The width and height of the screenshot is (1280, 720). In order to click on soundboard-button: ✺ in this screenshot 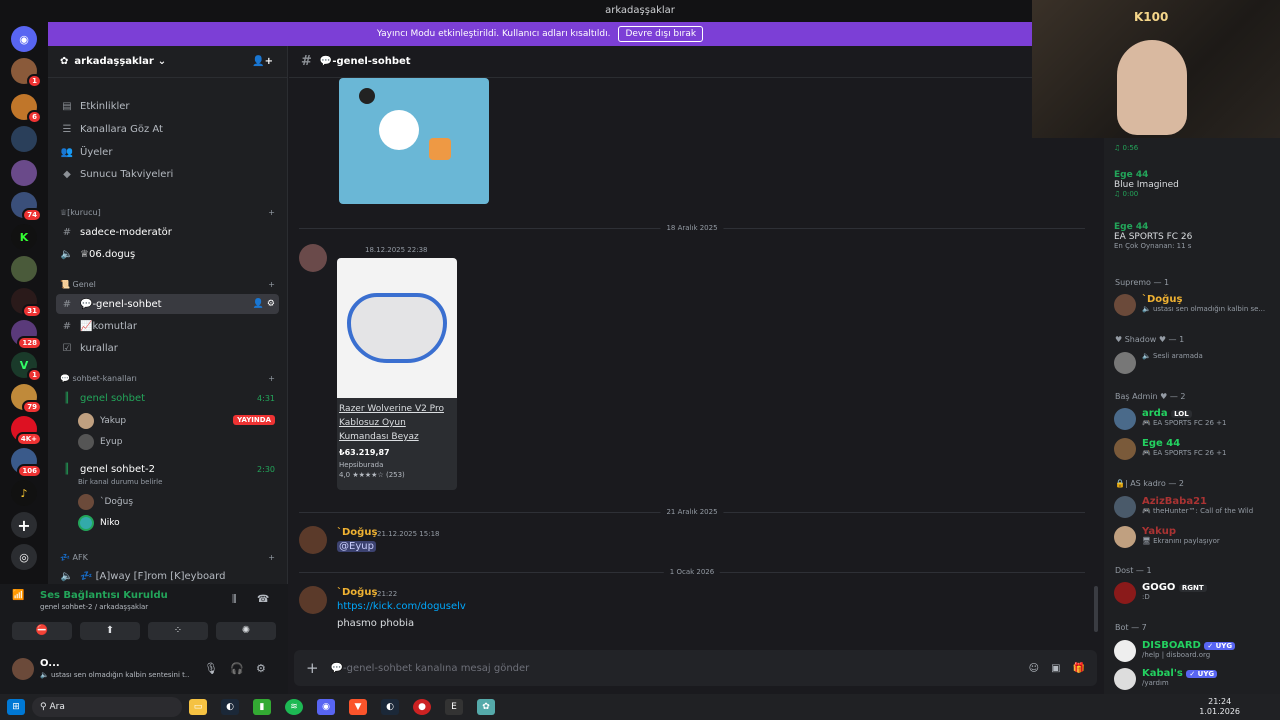, I will do `click(246, 631)`.